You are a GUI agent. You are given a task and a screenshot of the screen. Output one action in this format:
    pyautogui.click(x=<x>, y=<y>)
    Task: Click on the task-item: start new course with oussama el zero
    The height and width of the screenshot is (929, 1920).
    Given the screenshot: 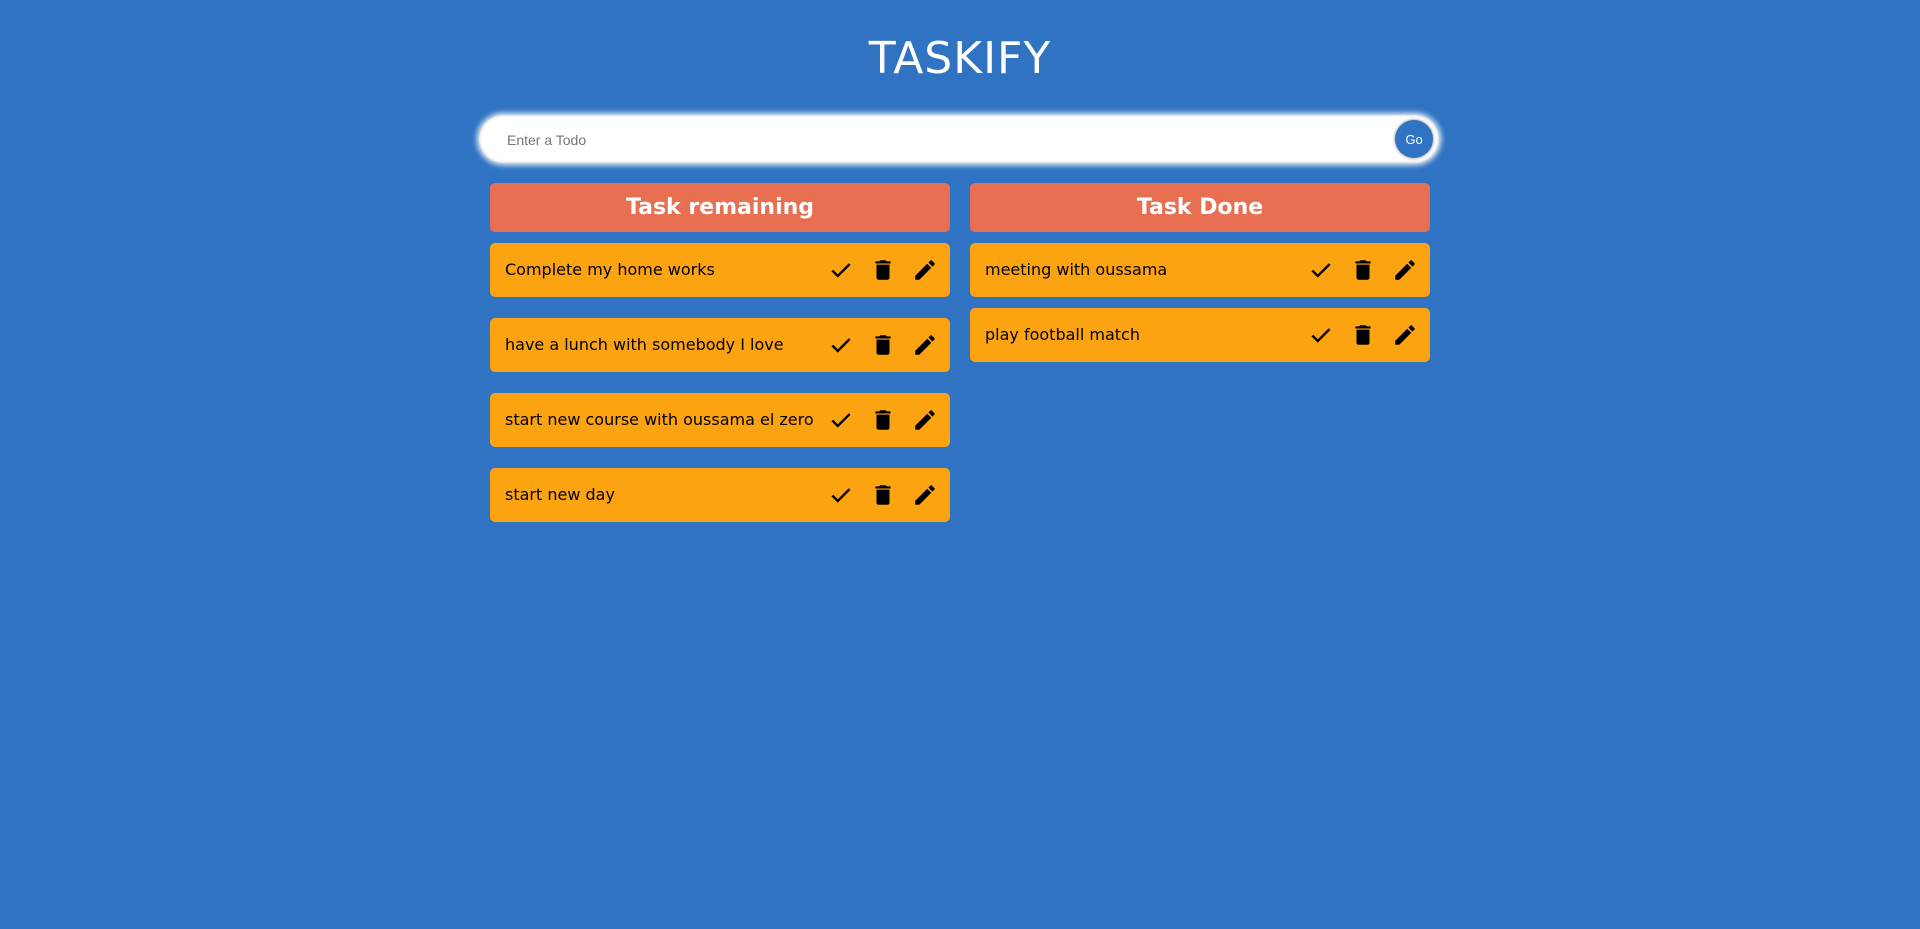 What is the action you would take?
    pyautogui.click(x=720, y=420)
    